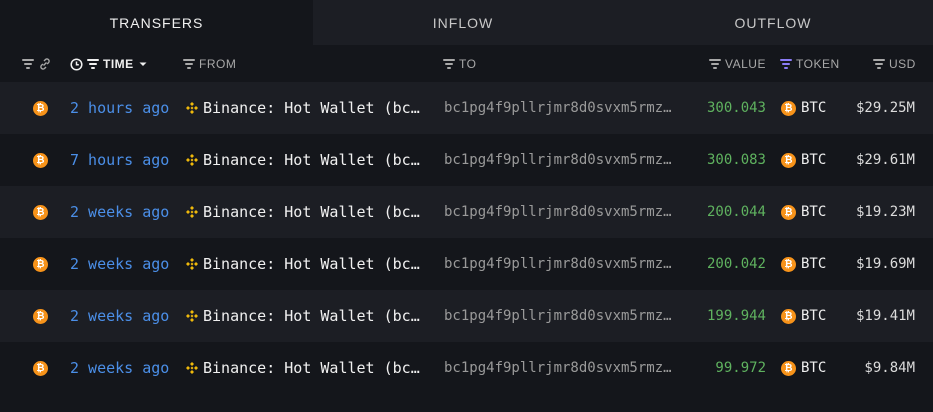  Describe the element at coordinates (218, 64) in the screenshot. I see `from-header-label: FROM` at that location.